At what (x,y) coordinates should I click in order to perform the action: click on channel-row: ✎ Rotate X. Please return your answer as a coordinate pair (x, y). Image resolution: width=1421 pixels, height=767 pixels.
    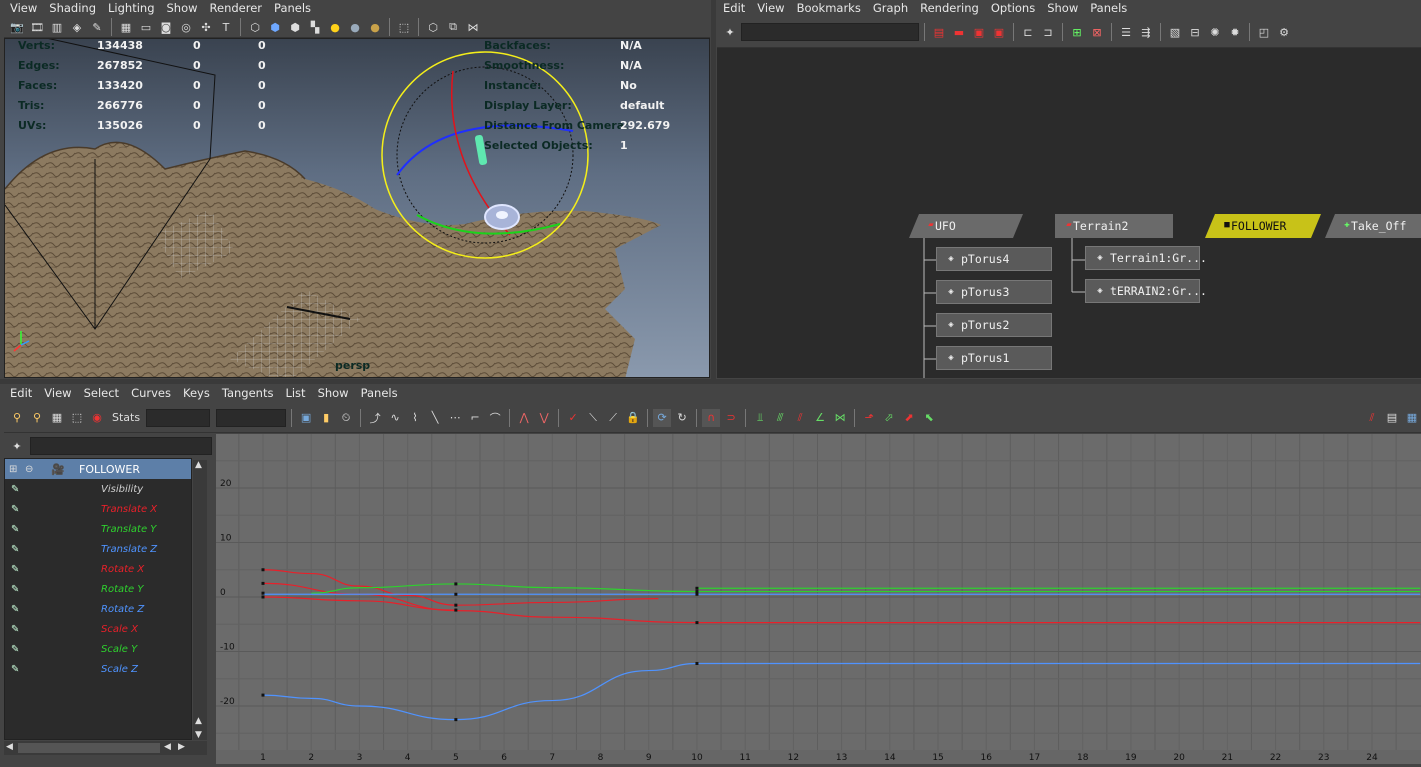
    Looking at the image, I should click on (98, 569).